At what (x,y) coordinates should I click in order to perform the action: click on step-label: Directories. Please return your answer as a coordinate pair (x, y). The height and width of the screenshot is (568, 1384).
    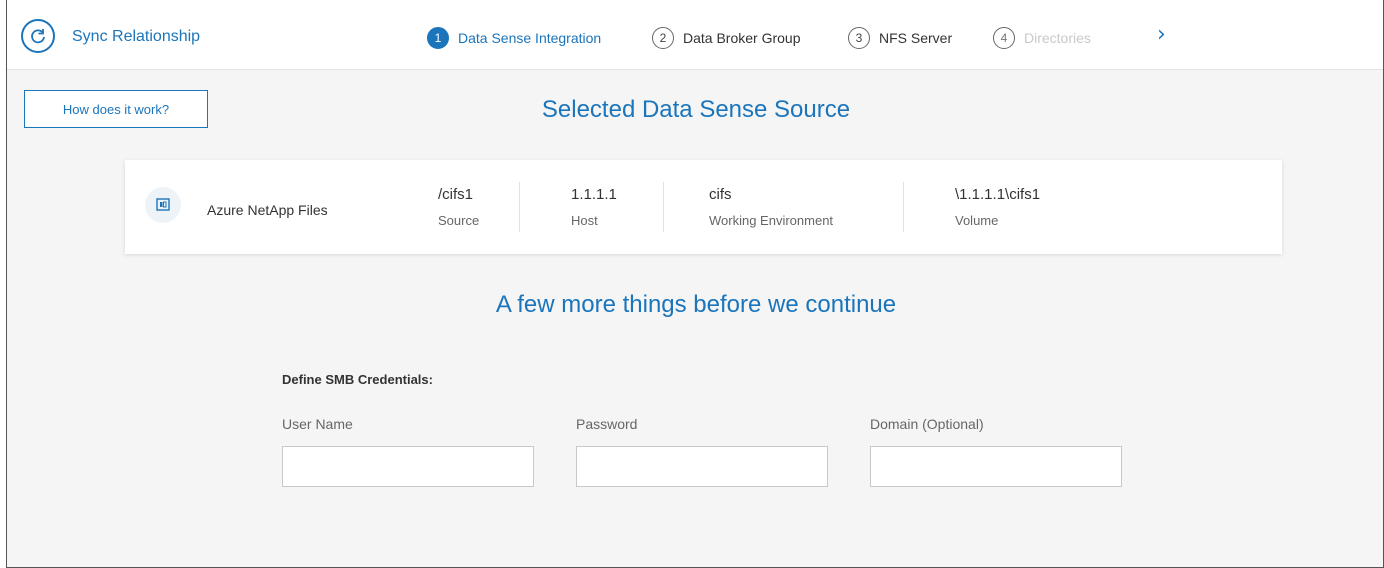
    Looking at the image, I should click on (1057, 38).